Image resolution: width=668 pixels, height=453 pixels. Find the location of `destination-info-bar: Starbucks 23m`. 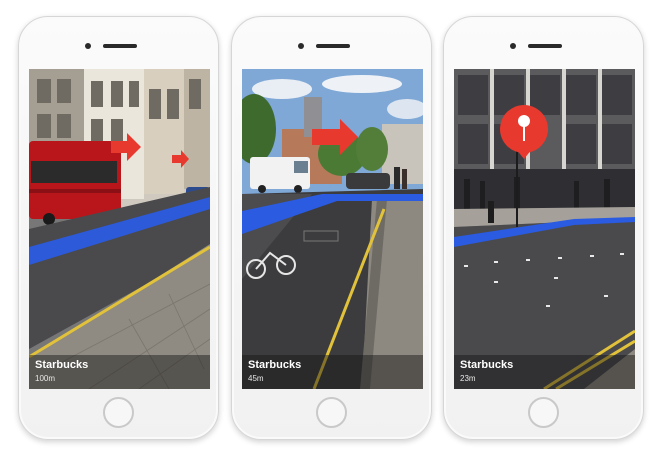

destination-info-bar: Starbucks 23m is located at coordinates (544, 372).